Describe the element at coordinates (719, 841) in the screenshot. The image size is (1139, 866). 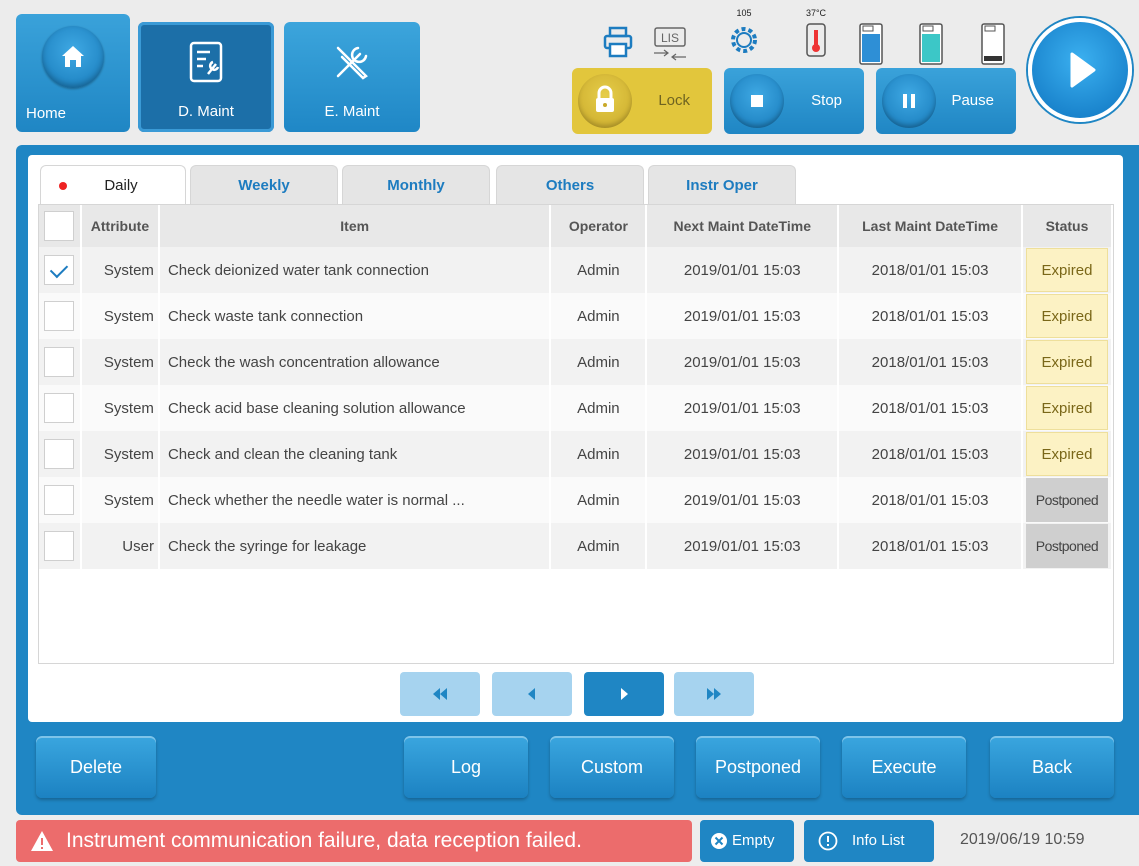
I see `clear-circle-icon` at that location.